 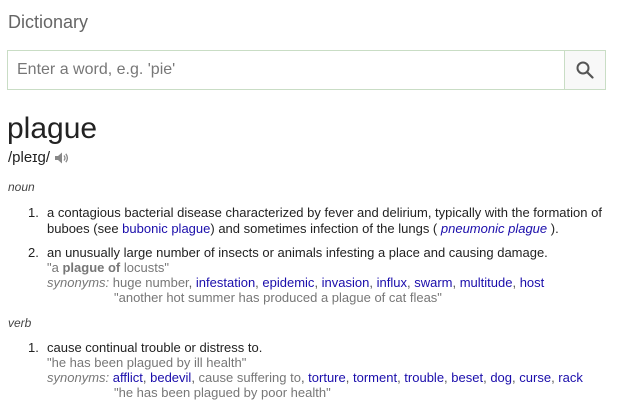 What do you see at coordinates (467, 377) in the screenshot?
I see `synonym-link: beset` at bounding box center [467, 377].